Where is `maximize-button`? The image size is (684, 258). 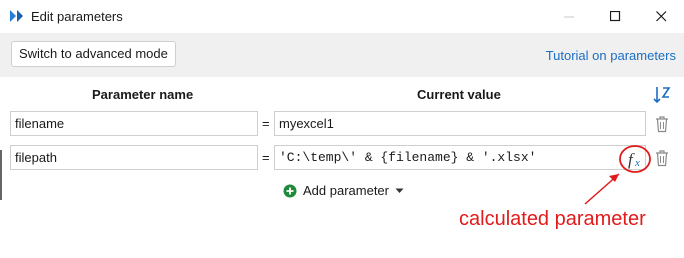
maximize-button is located at coordinates (615, 16).